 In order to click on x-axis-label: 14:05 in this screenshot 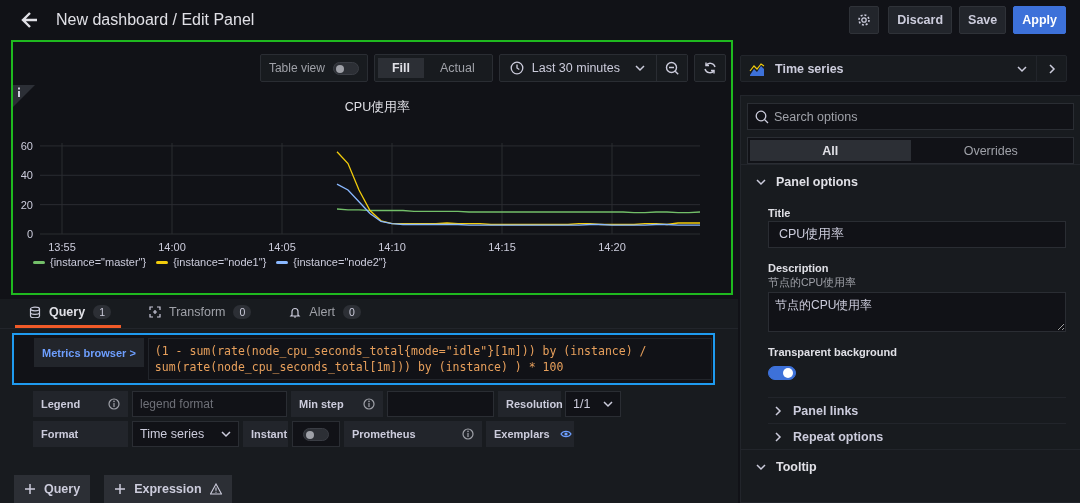, I will do `click(282, 247)`.